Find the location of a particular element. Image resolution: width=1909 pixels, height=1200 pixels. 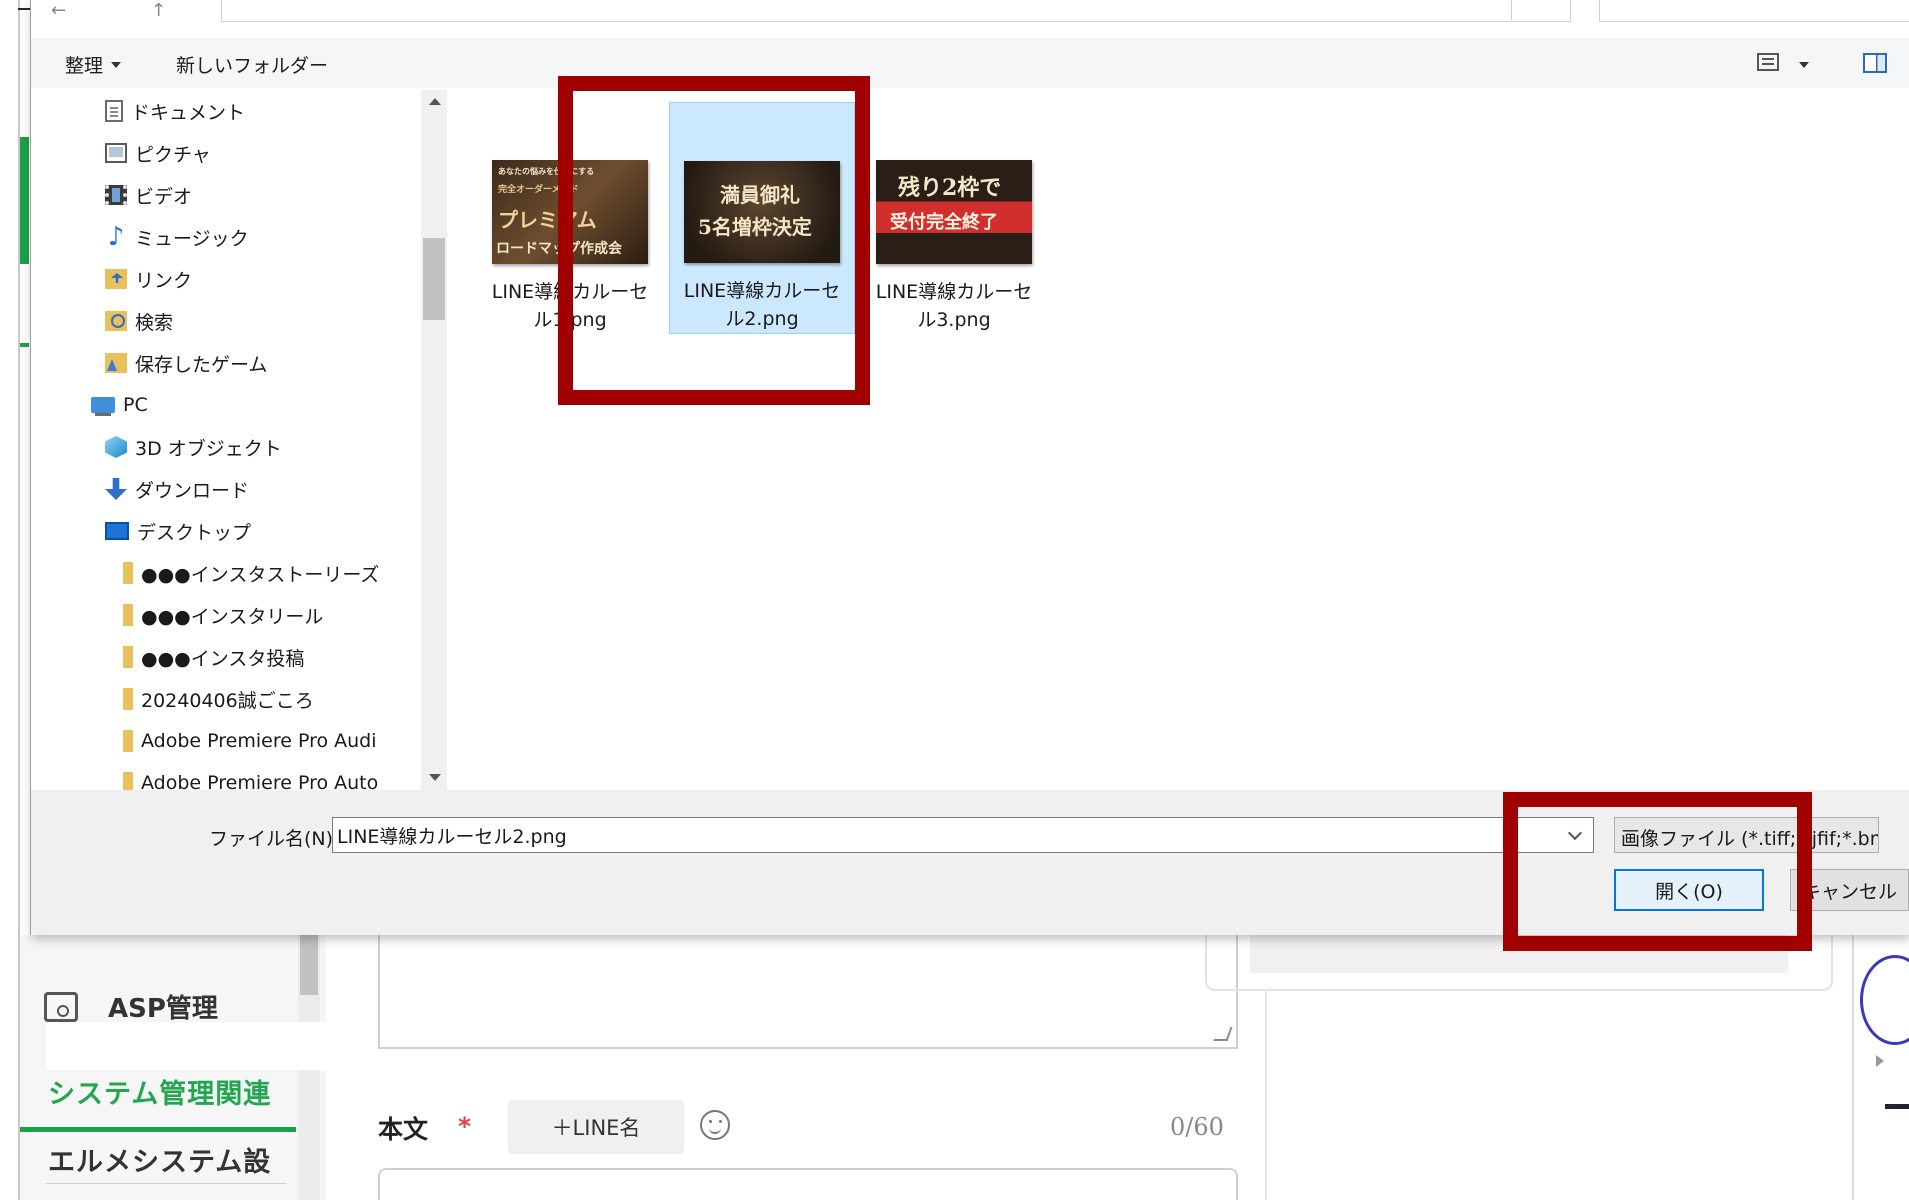

thumb-text: 残り2枠で is located at coordinates (950, 188).